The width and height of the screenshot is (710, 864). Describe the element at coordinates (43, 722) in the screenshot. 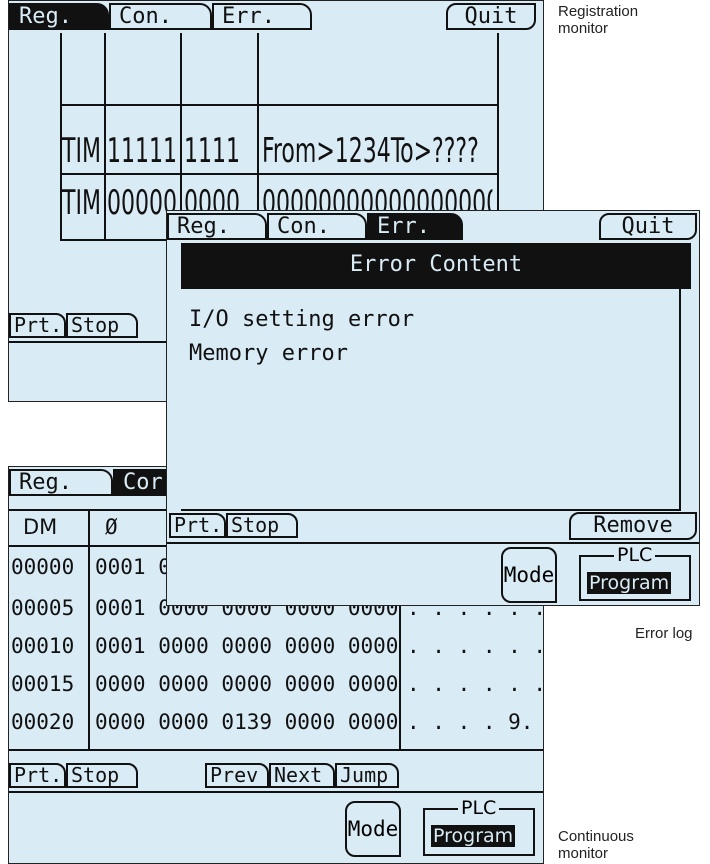

I see `table-row-addr: 00020` at that location.